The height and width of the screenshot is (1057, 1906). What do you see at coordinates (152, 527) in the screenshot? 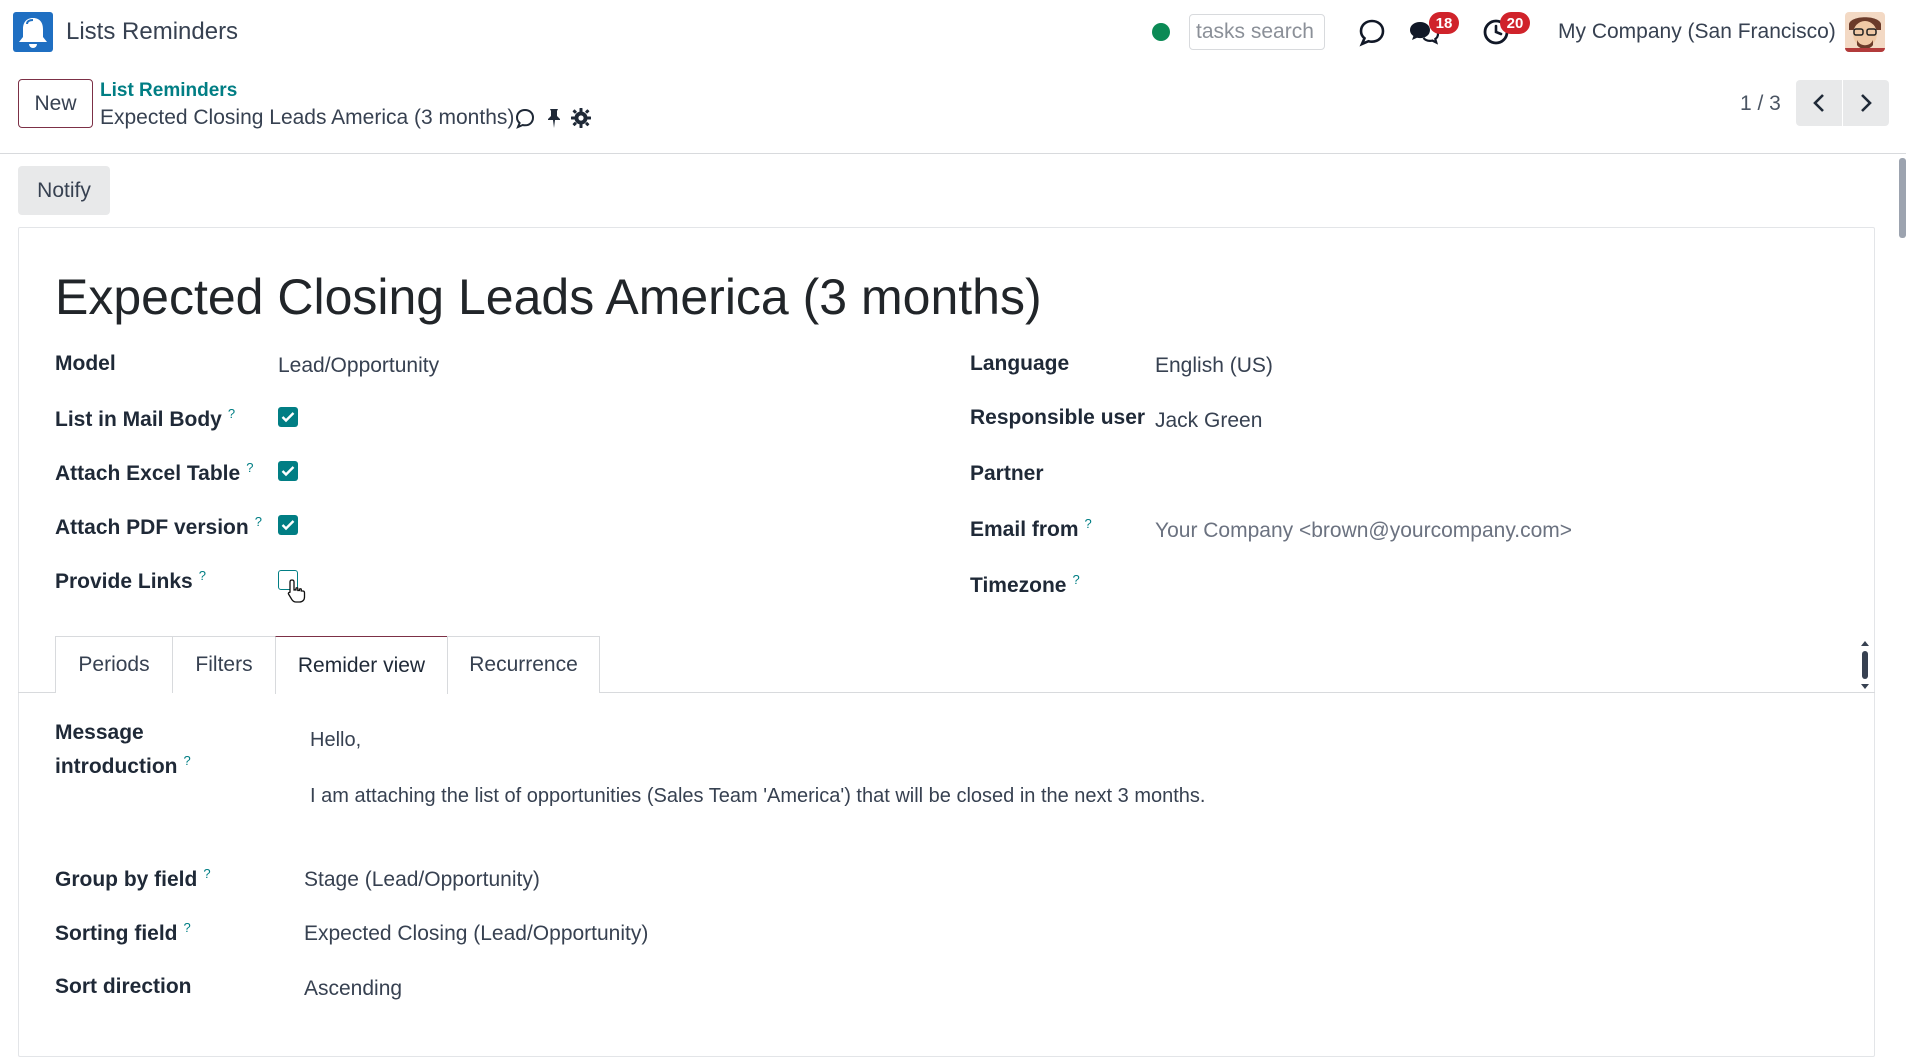
I see `attach-pdf-label-text: Attach PDF version` at bounding box center [152, 527].